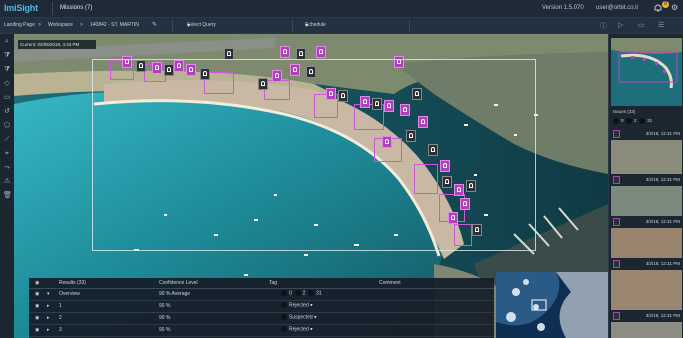 This screenshot has height=338, width=683. Describe the element at coordinates (7, 126) in the screenshot. I see `polygon-icon: ⬠` at that location.